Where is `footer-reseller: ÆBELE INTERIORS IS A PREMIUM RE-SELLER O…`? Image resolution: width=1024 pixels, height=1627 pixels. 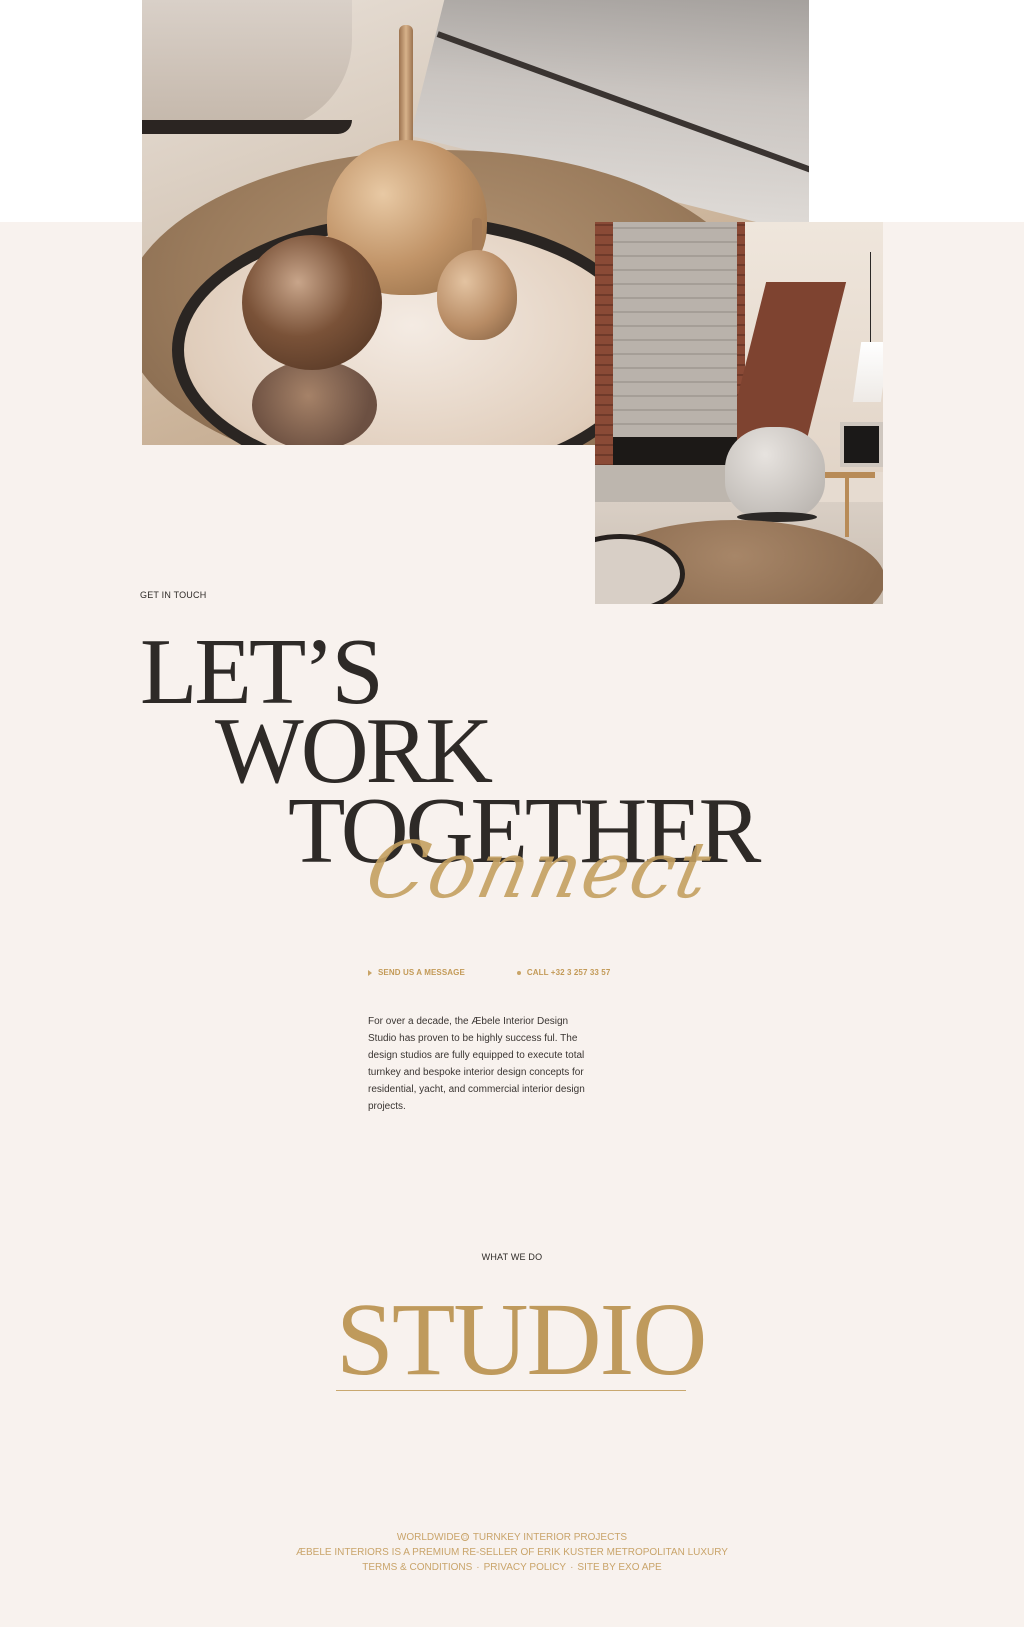 footer-reseller: ÆBELE INTERIORS IS A PREMIUM RE-SELLER O… is located at coordinates (512, 1552).